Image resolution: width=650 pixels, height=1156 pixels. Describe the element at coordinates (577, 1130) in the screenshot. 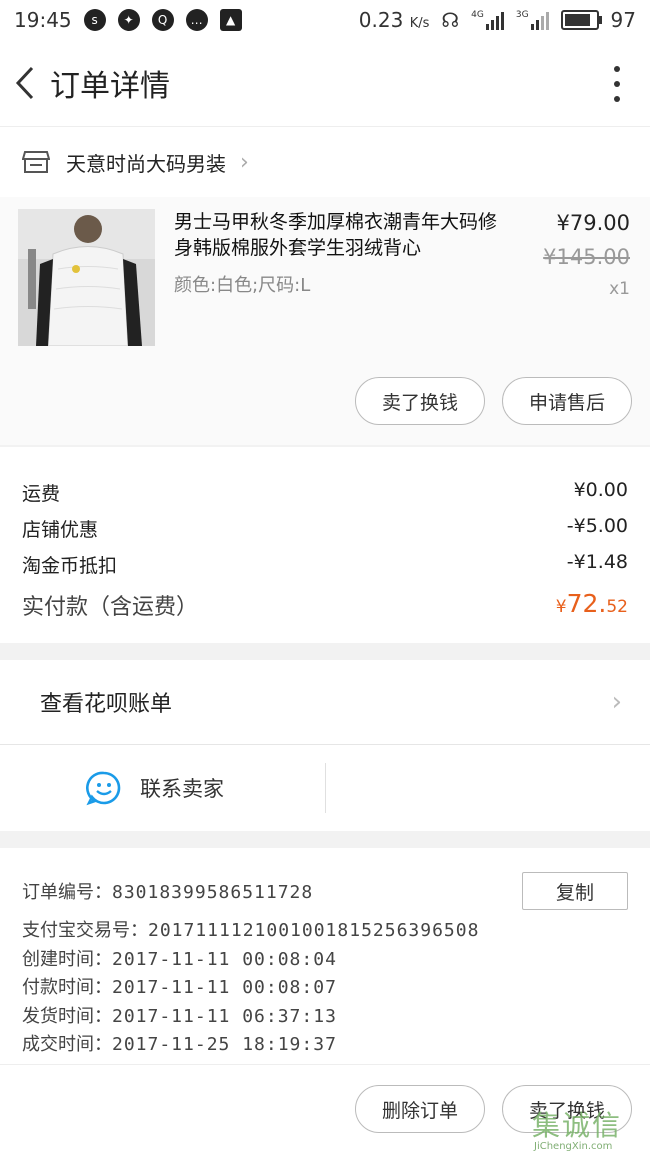

I see `watermark-logo: 集诚信 JiChengXin.com` at that location.